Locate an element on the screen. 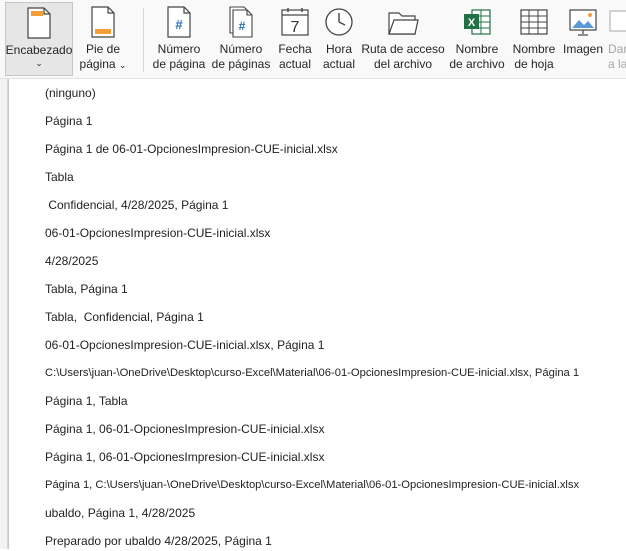  format-picture-label-1: Dar is located at coordinates (617, 49).